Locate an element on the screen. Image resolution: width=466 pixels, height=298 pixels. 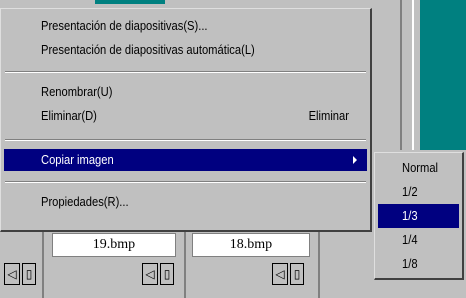
menu-item-delete: Eliminar(D) Eliminar is located at coordinates (185, 116).